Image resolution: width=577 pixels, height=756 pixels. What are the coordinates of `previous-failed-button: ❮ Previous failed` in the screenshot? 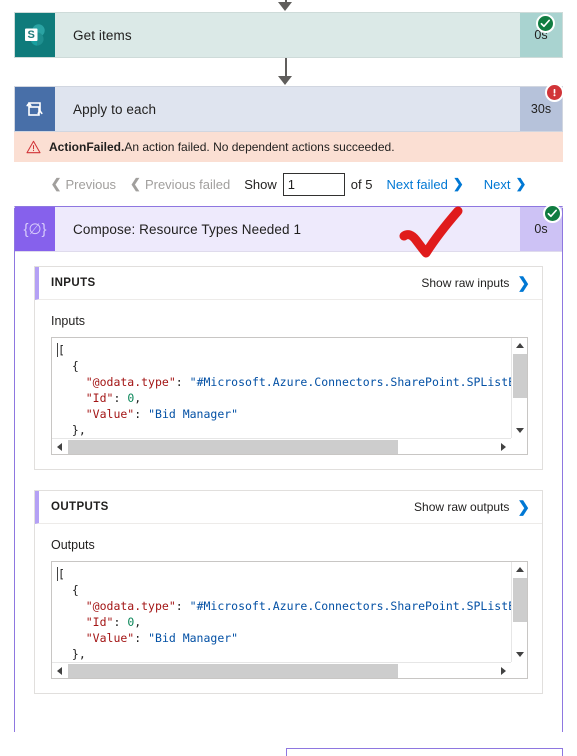 It's located at (180, 184).